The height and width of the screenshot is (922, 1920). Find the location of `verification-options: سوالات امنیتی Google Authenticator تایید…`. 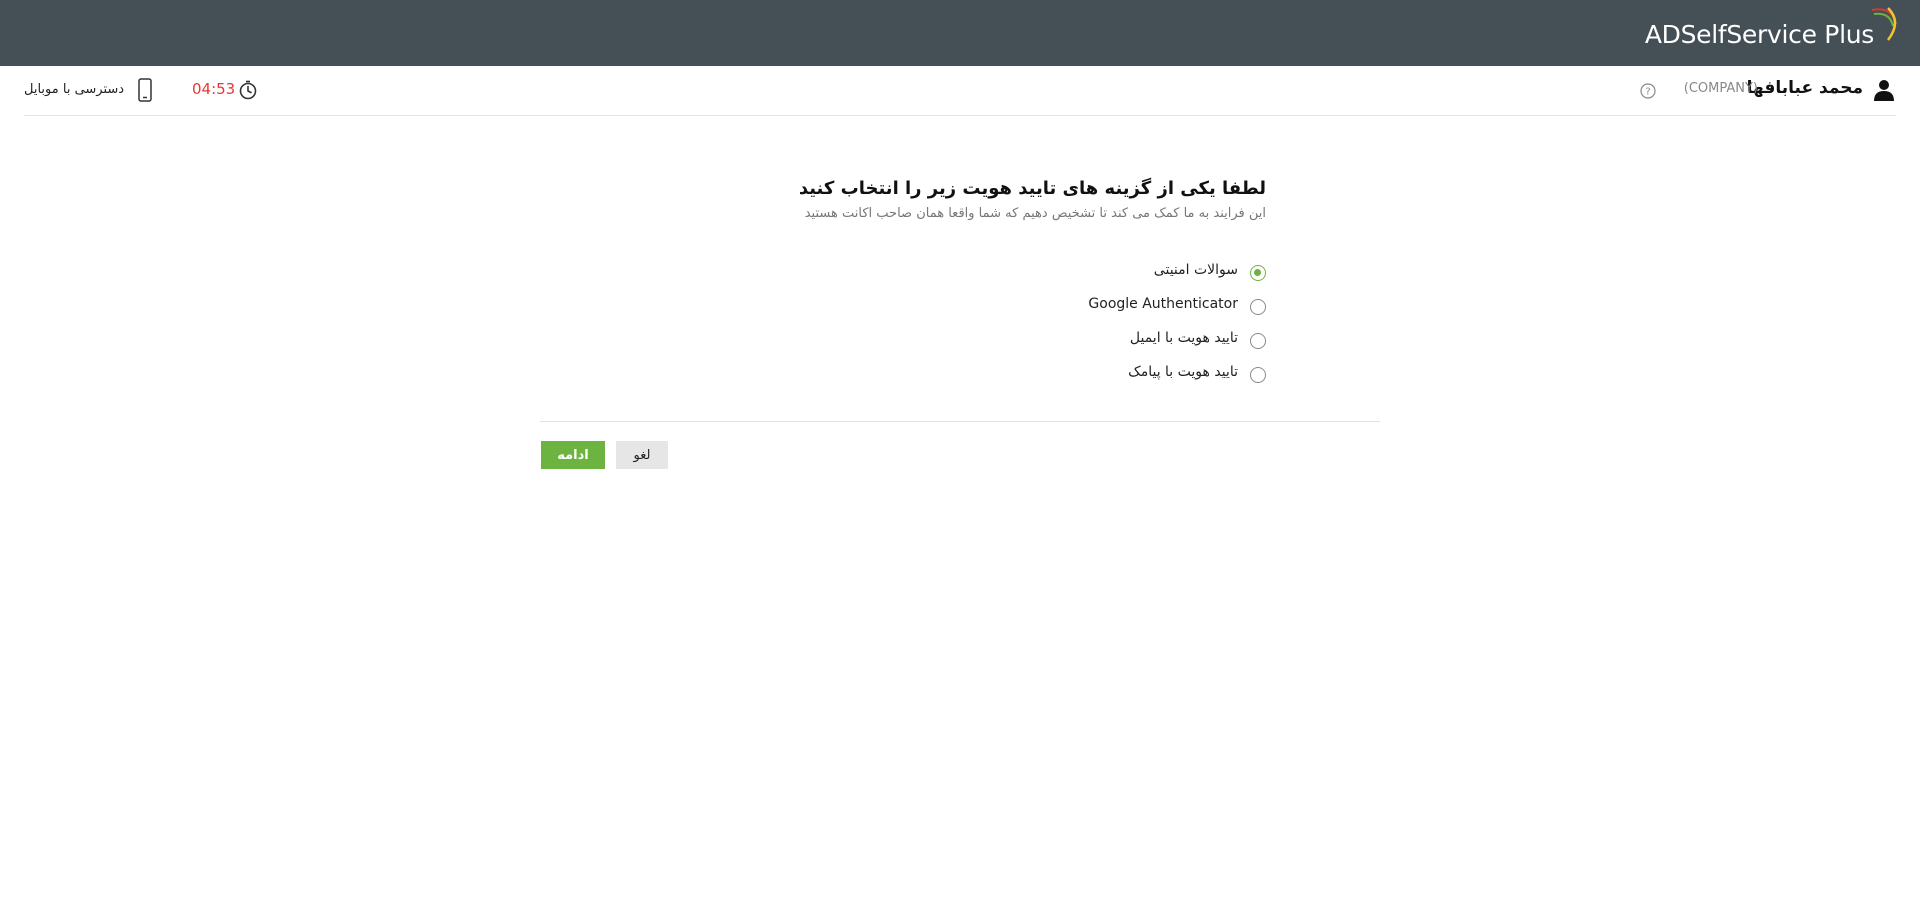

verification-options: سوالات امنیتی Google Authenticator تایید… is located at coordinates (1066, 328).